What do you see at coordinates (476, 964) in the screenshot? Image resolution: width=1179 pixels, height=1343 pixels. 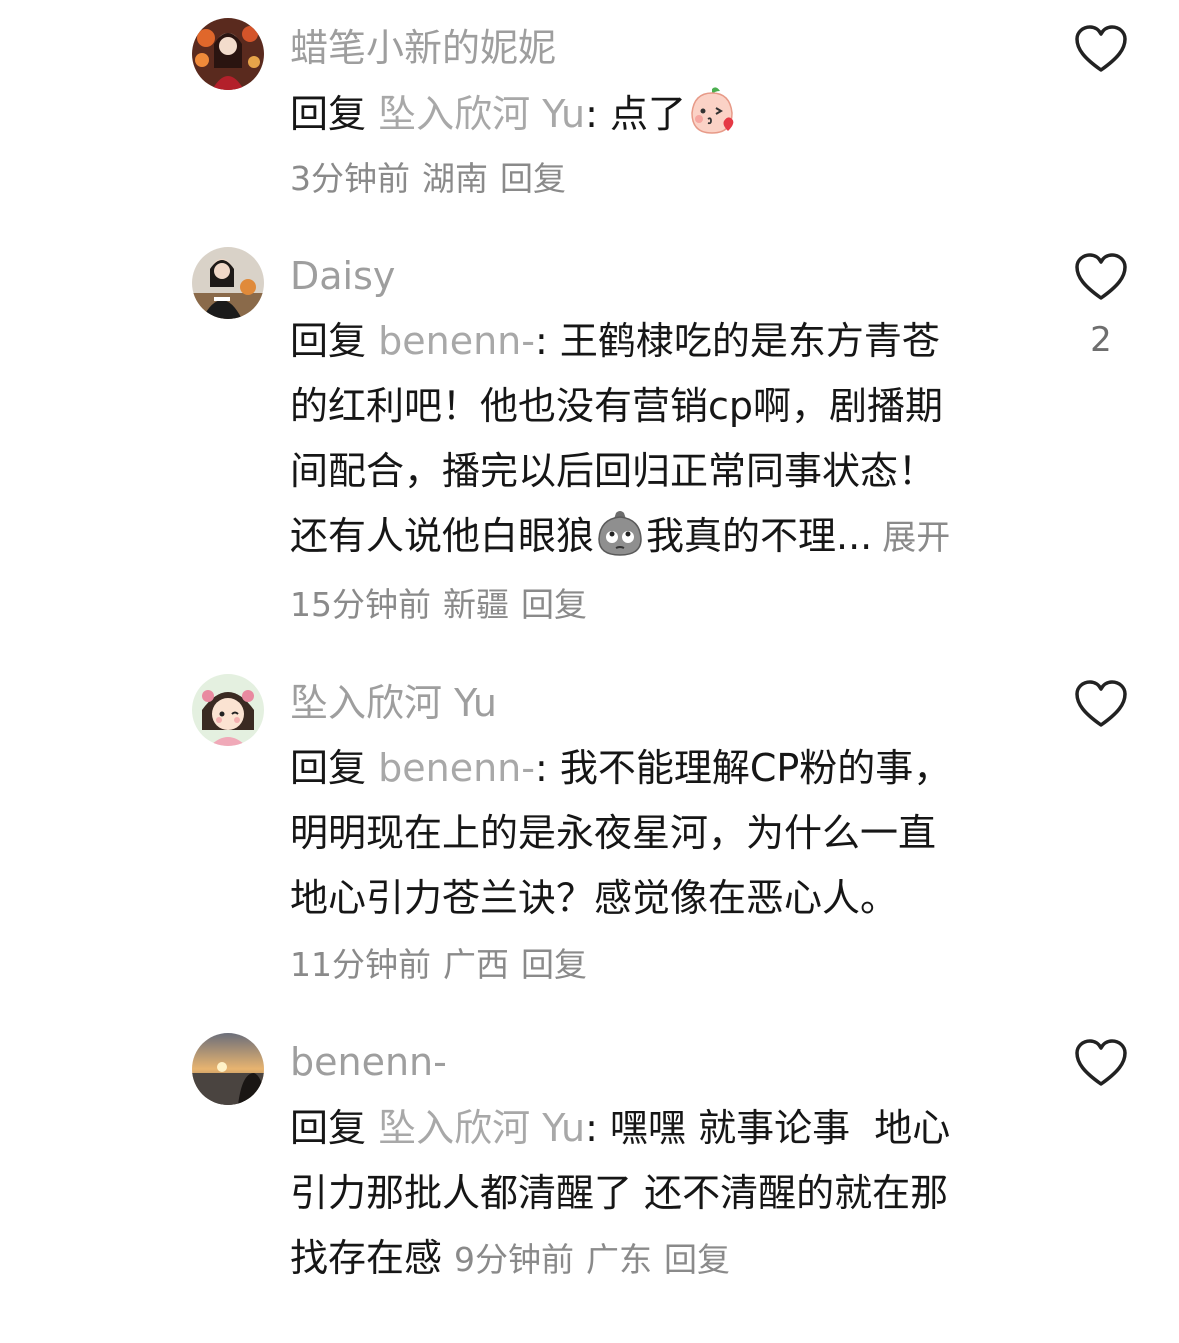 I see `comment-location: 广西` at bounding box center [476, 964].